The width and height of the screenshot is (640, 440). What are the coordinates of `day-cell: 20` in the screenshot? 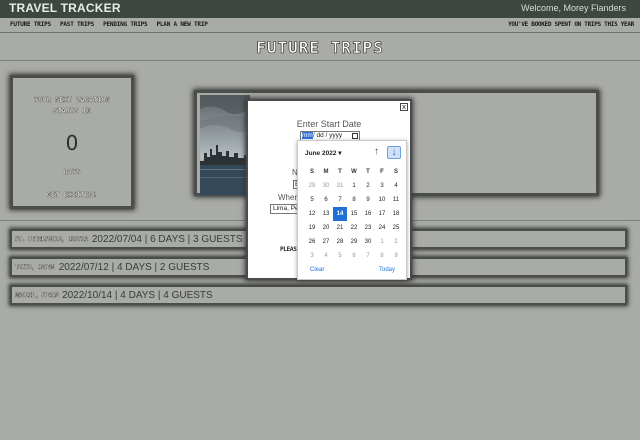 It's located at (326, 228).